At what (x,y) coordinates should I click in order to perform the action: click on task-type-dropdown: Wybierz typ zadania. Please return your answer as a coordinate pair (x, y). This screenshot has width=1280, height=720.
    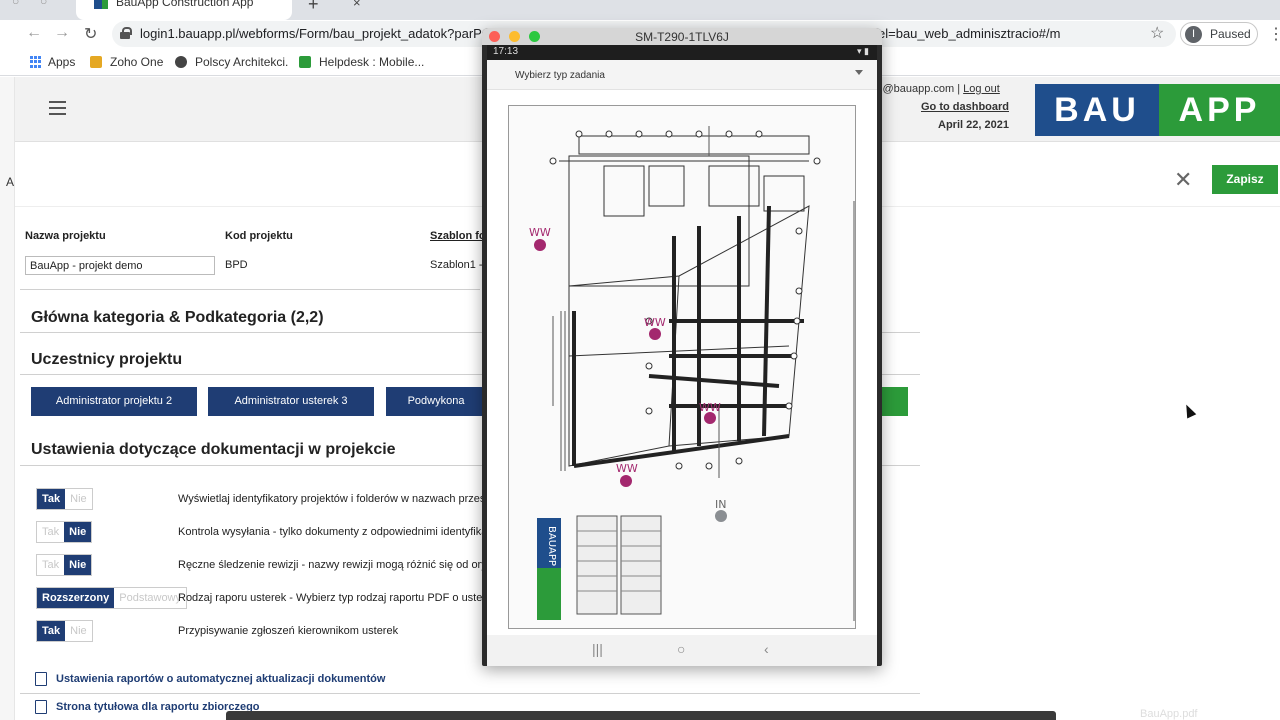
    Looking at the image, I should click on (682, 75).